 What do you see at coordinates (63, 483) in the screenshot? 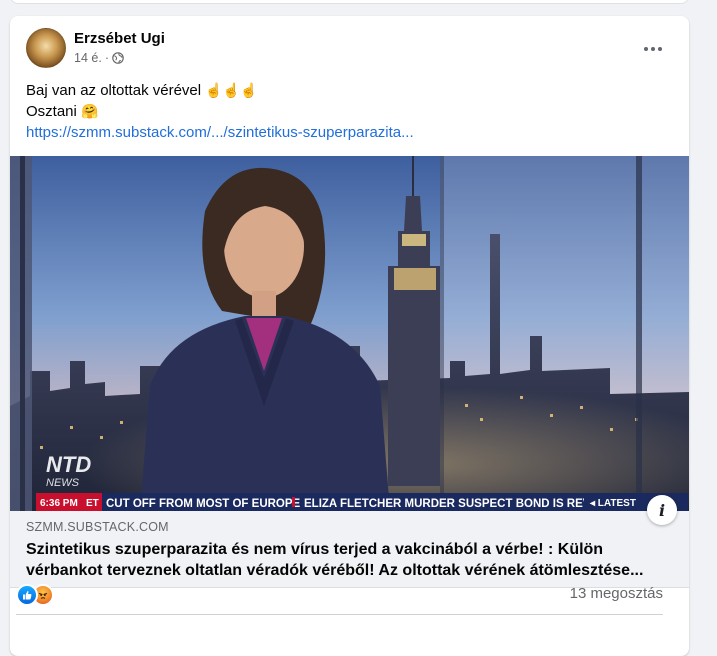
I see `ntd-logo-bottom: NEWS` at bounding box center [63, 483].